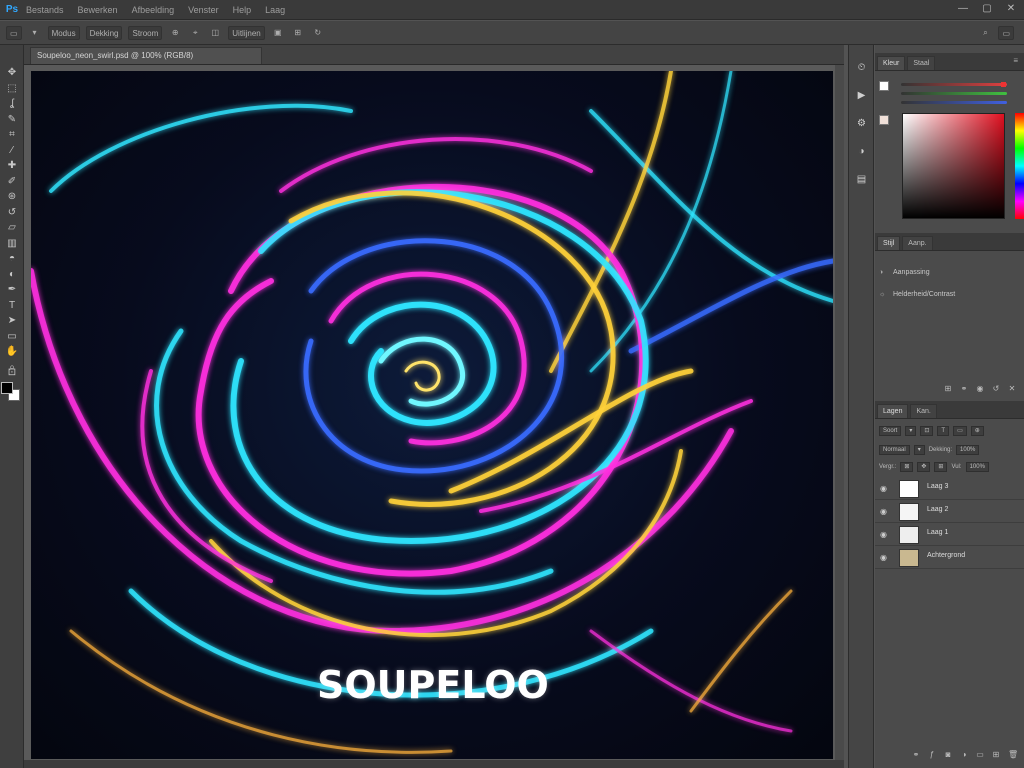 This screenshot has width=1024, height=768. I want to click on actions-icon: ▶, so click(861, 95).